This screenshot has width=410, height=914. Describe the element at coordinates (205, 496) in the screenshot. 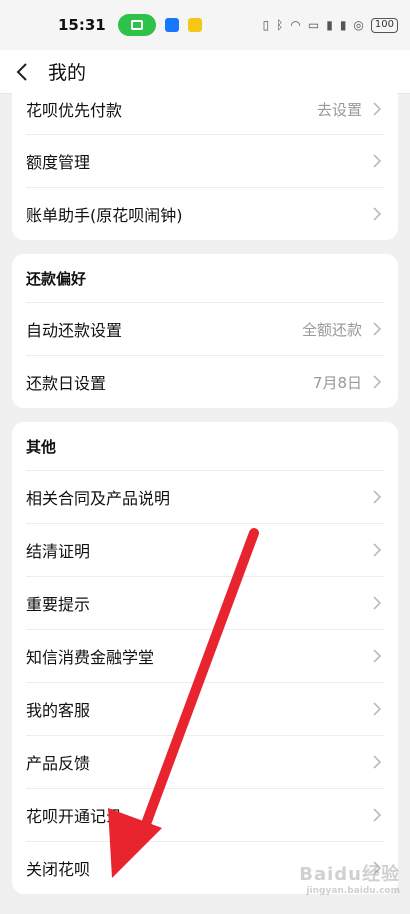

I see `row-contracts: 相关合同及产品说明` at that location.